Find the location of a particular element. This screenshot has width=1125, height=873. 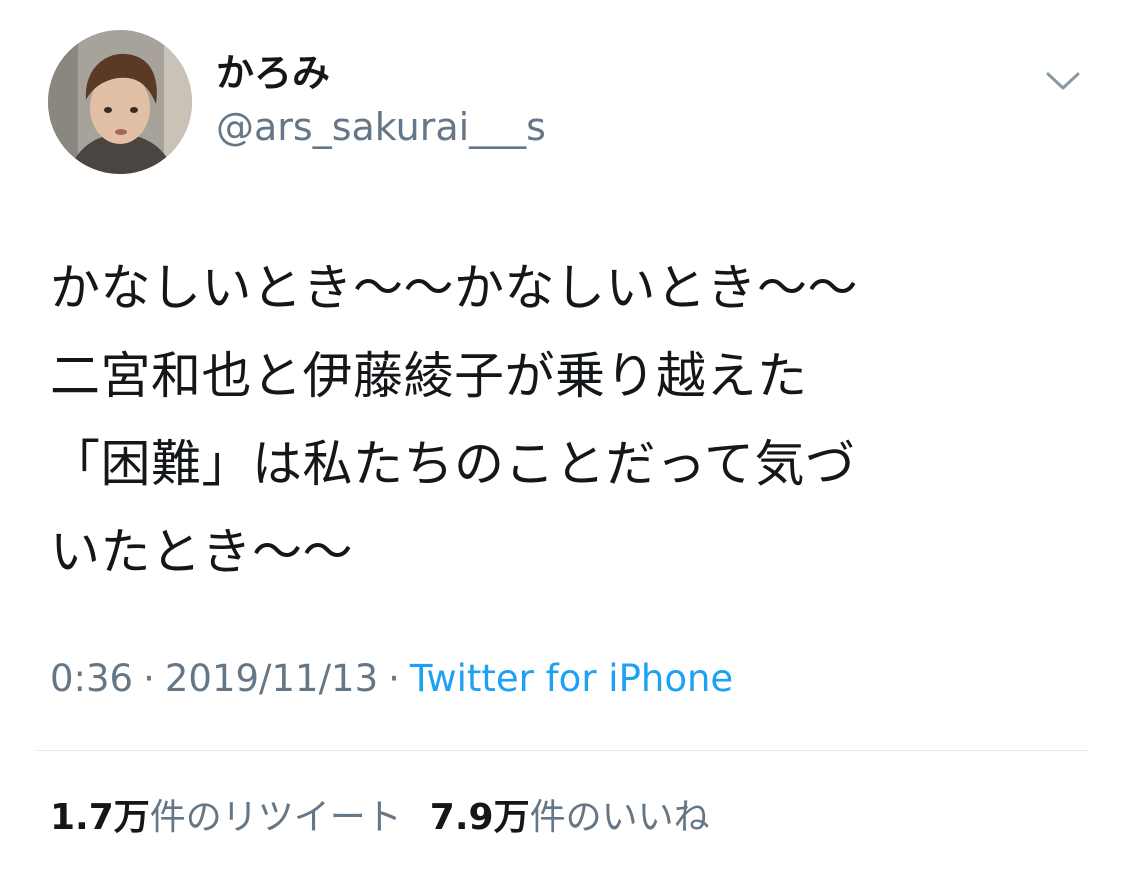

avatar is located at coordinates (120, 102).